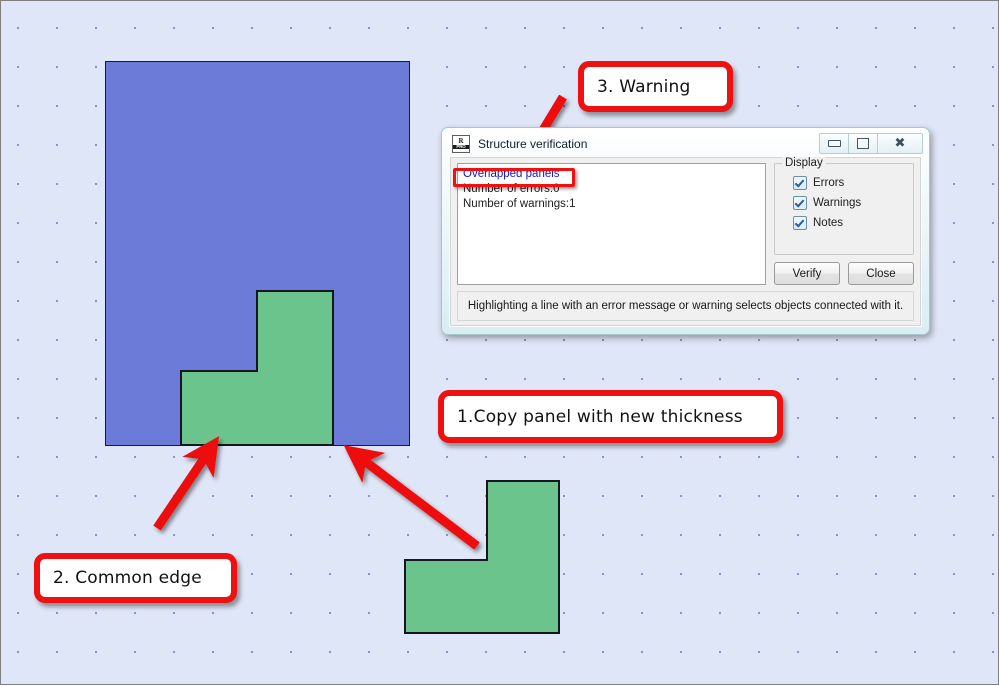 This screenshot has width=999, height=686. I want to click on display-group-legend: Display, so click(804, 163).